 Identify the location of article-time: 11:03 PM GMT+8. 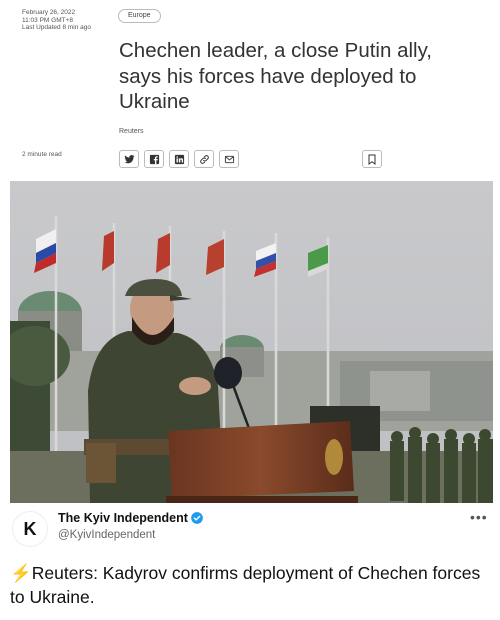
(47, 20).